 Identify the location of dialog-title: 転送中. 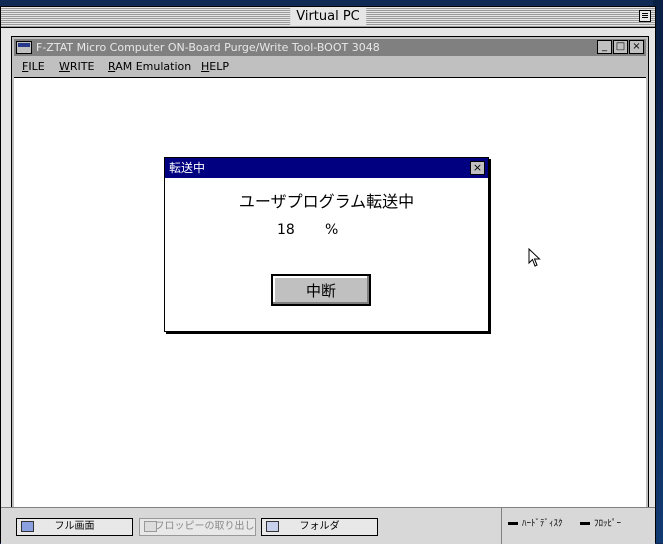
(187, 168).